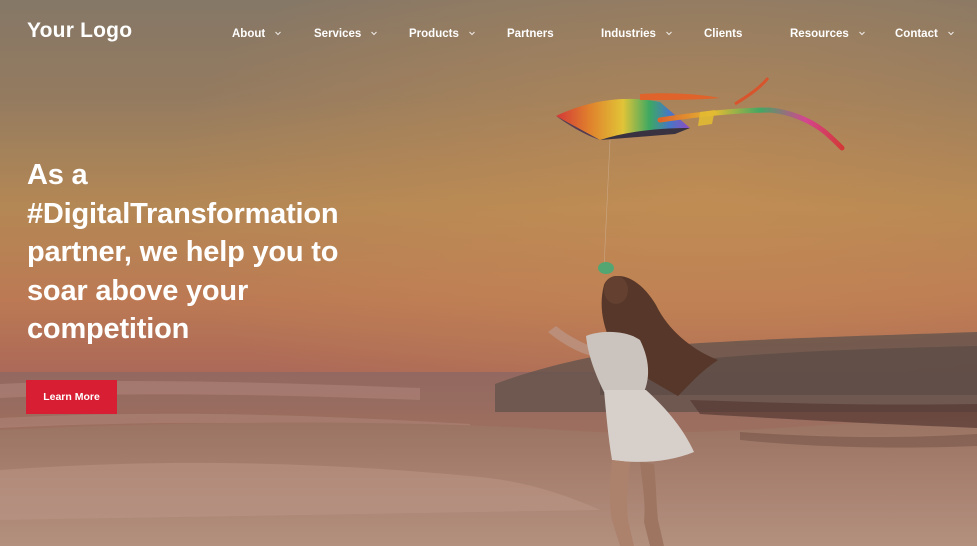 The image size is (977, 546). What do you see at coordinates (183, 252) in the screenshot?
I see `headline-line: partner, we help you to` at bounding box center [183, 252].